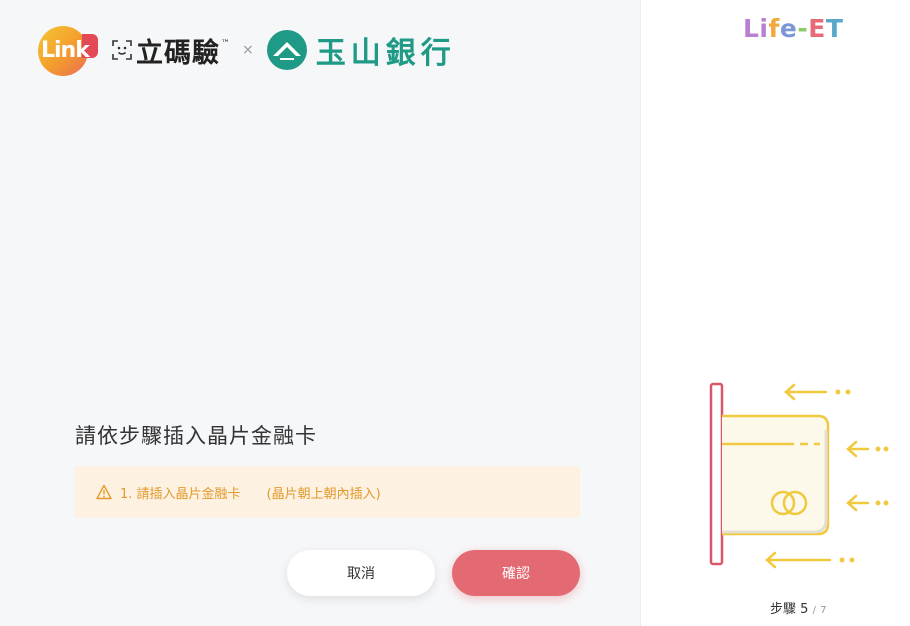  Describe the element at coordinates (196, 436) in the screenshot. I see `page-title: 請依步驟插入晶片金融卡` at that location.